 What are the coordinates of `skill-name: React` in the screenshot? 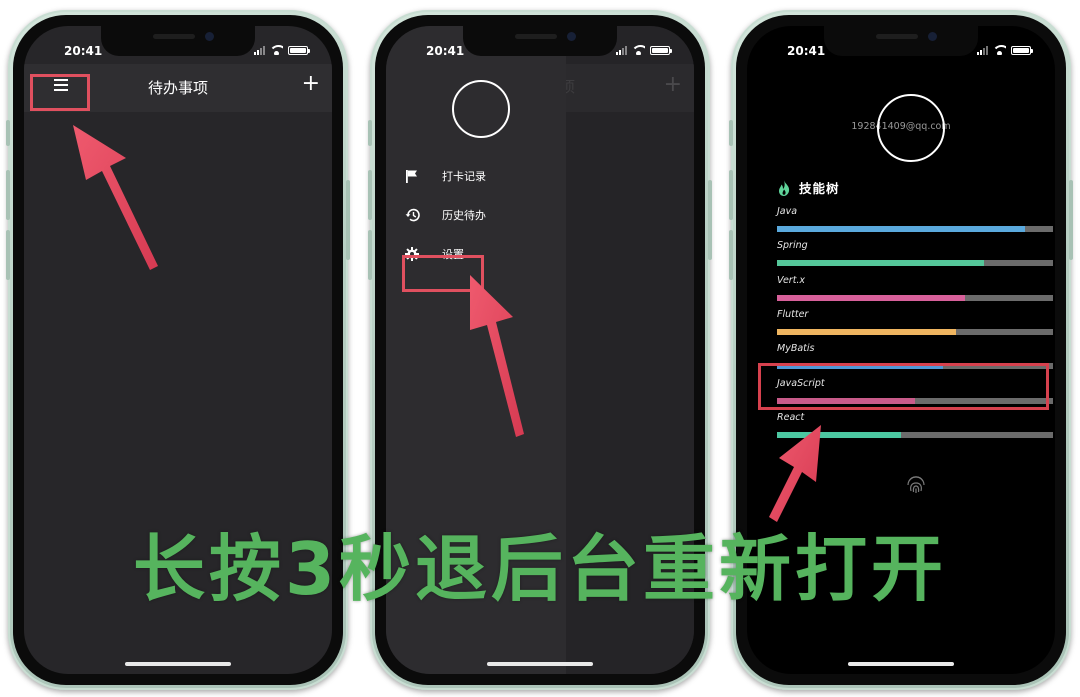 It's located at (791, 417).